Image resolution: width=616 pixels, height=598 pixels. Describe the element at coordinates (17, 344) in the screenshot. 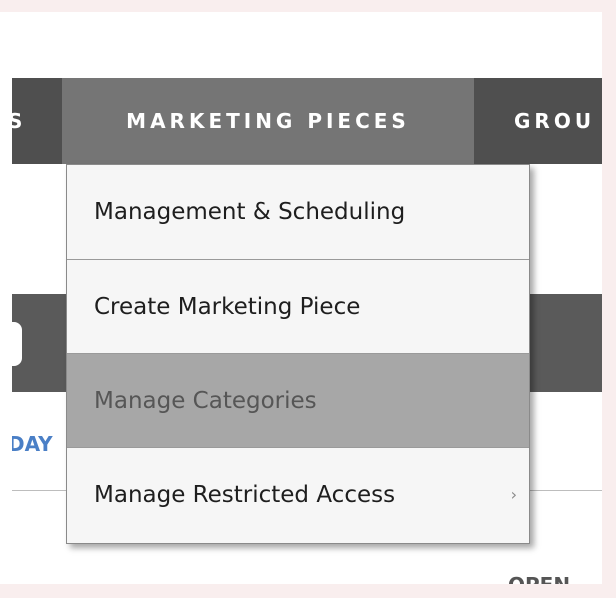

I see `search-box-edge` at that location.